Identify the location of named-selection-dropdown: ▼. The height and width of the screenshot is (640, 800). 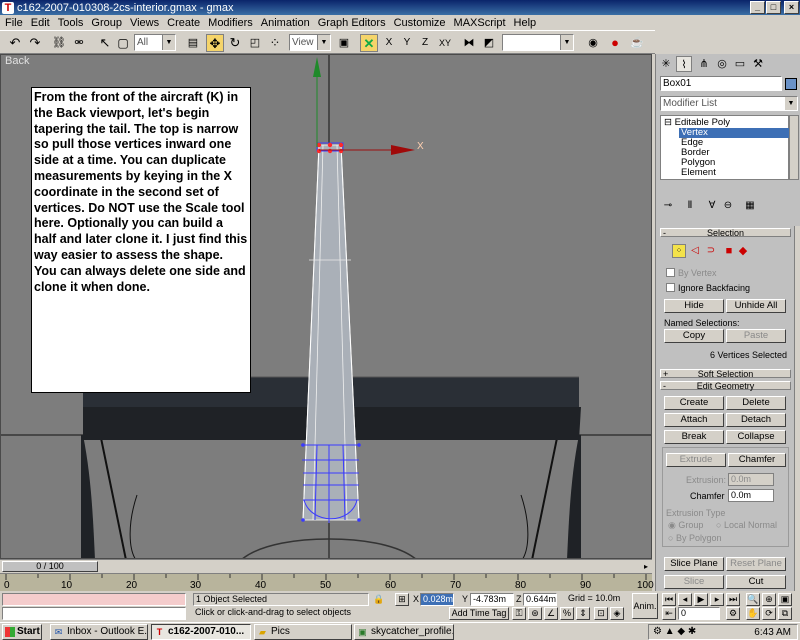
(538, 42).